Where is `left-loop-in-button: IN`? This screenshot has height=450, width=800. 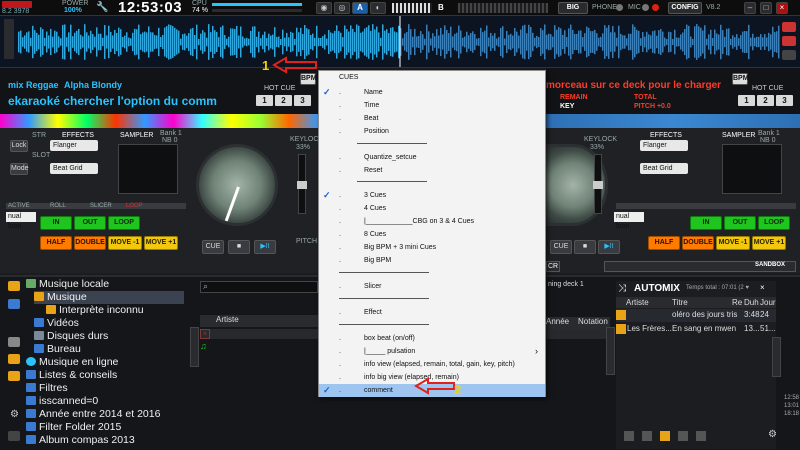 left-loop-in-button: IN is located at coordinates (56, 223).